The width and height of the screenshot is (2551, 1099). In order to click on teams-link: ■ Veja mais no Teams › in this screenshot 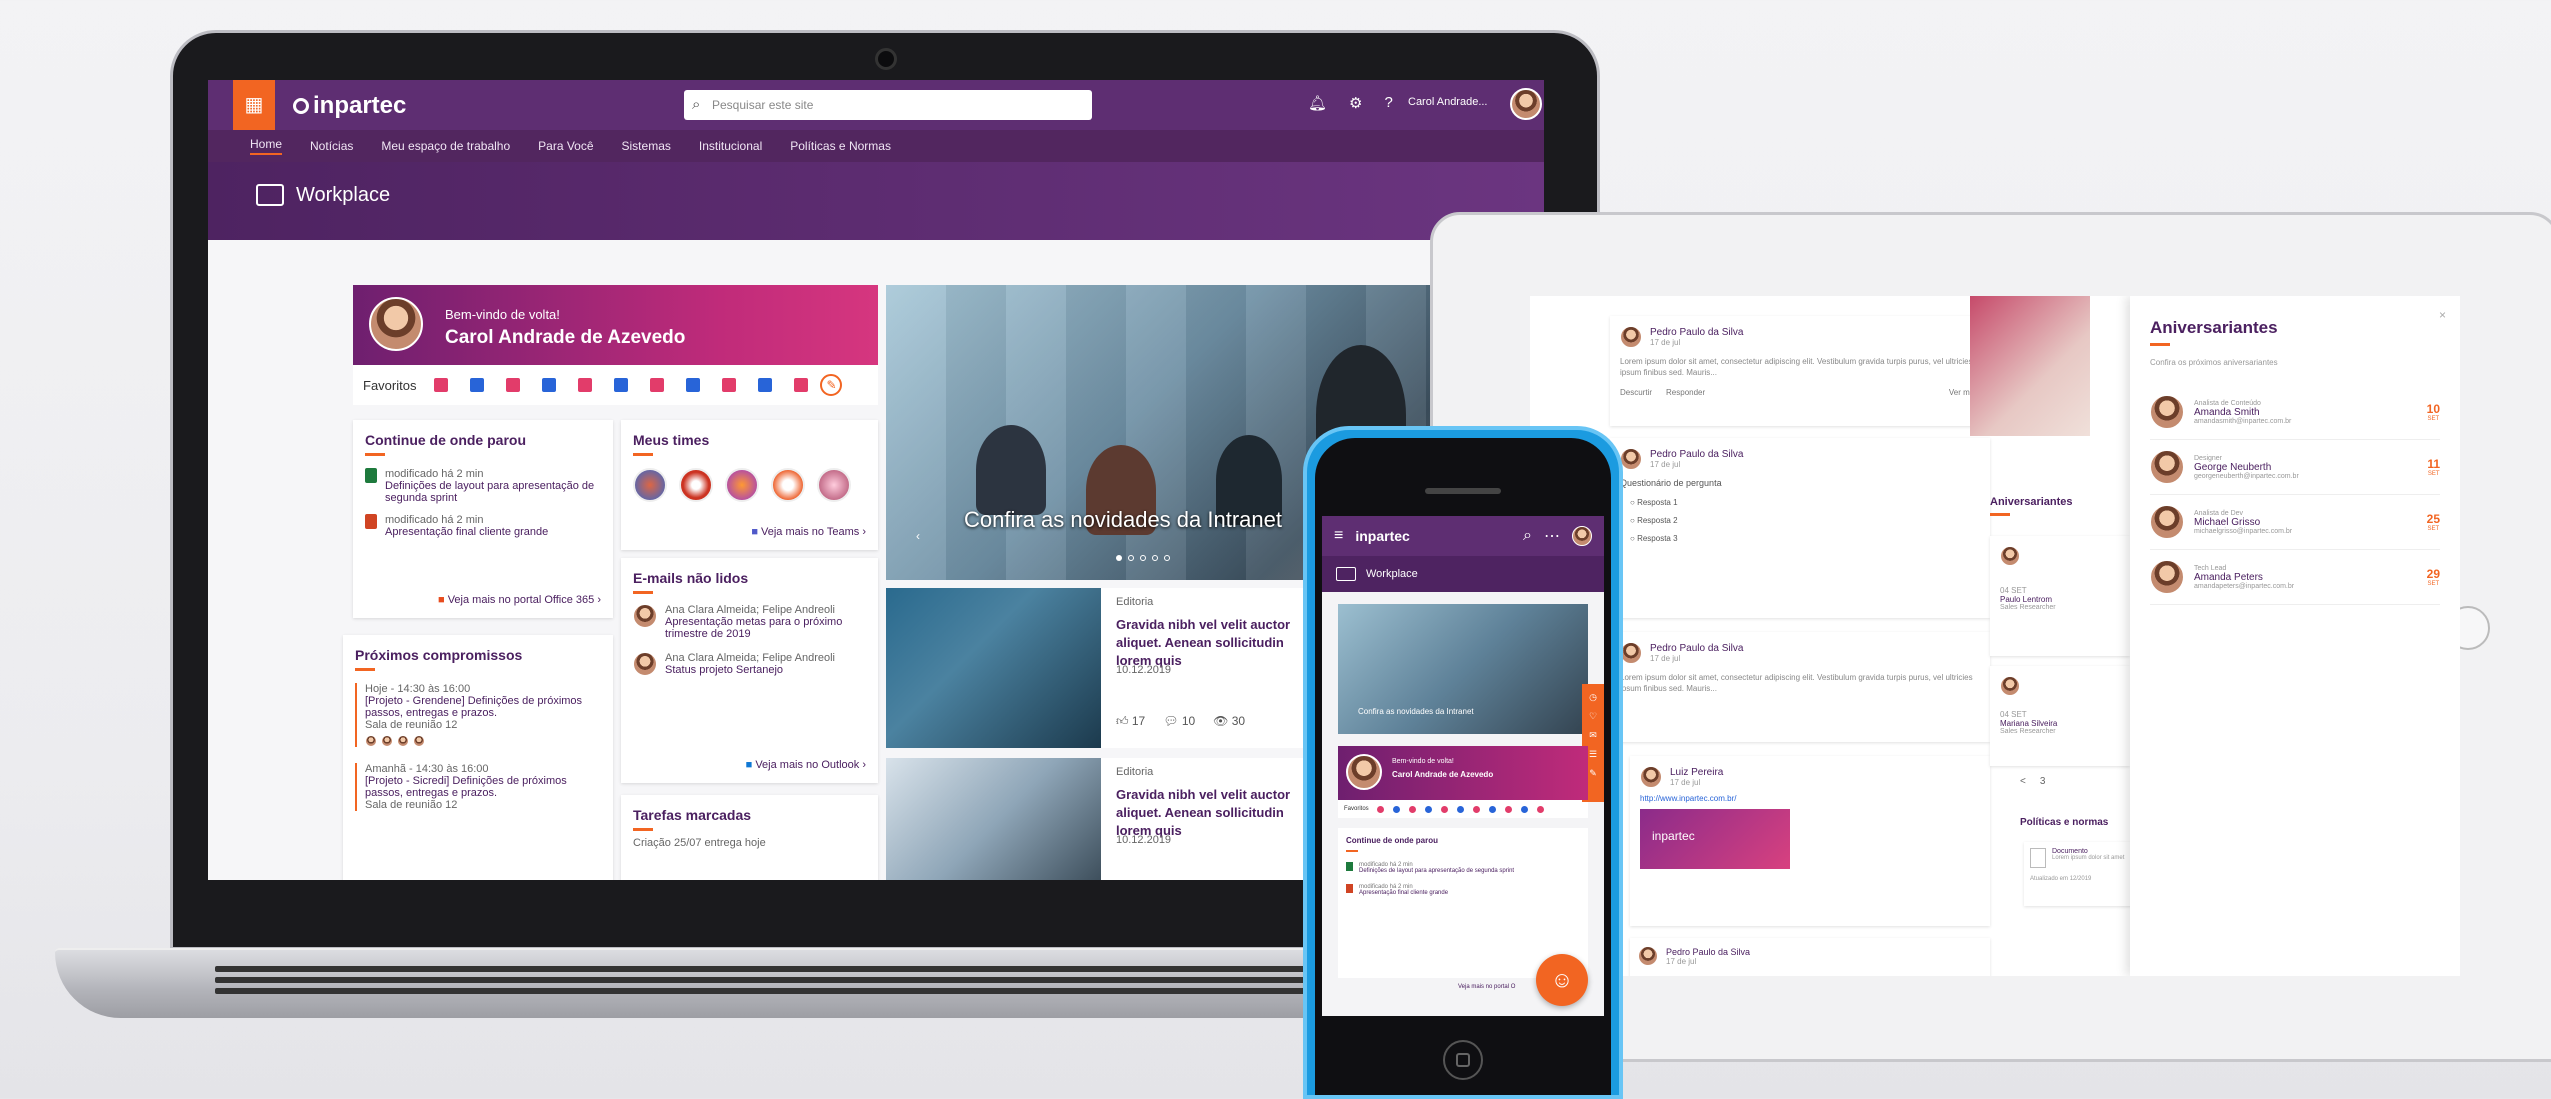, I will do `click(808, 532)`.